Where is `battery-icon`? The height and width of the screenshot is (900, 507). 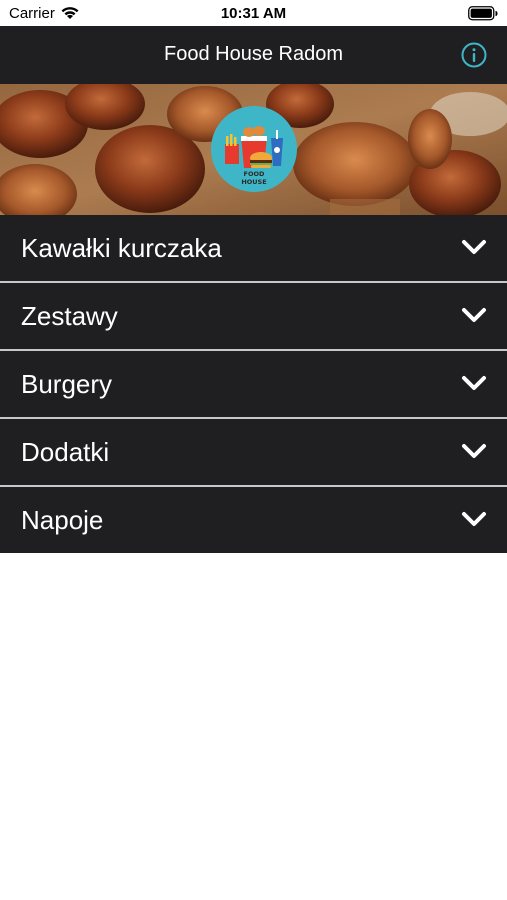 battery-icon is located at coordinates (483, 16).